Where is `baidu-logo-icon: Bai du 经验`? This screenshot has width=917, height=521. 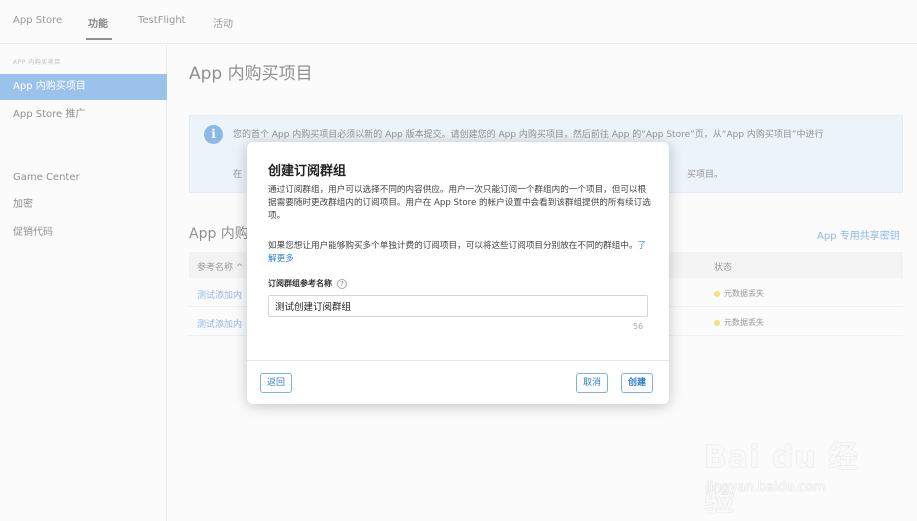 baidu-logo-icon: Bai du 经验 is located at coordinates (782, 479).